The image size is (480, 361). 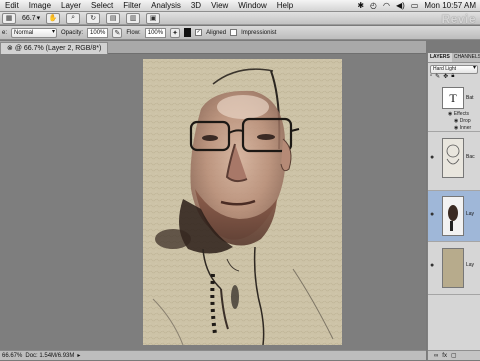 What do you see at coordinates (373, 5) in the screenshot?
I see `time-machine-icon: ◴` at bounding box center [373, 5].